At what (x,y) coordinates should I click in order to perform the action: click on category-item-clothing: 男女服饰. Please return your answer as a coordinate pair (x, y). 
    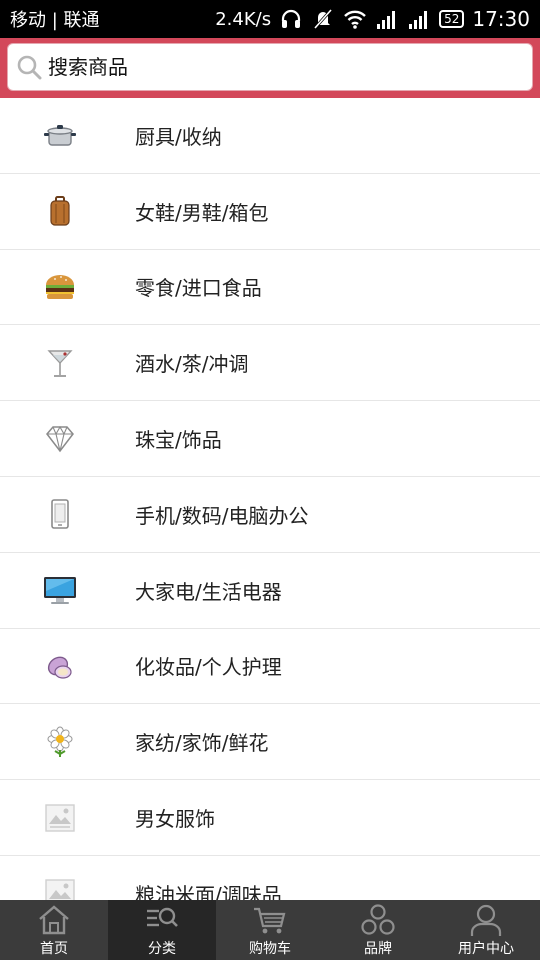
    Looking at the image, I should click on (270, 818).